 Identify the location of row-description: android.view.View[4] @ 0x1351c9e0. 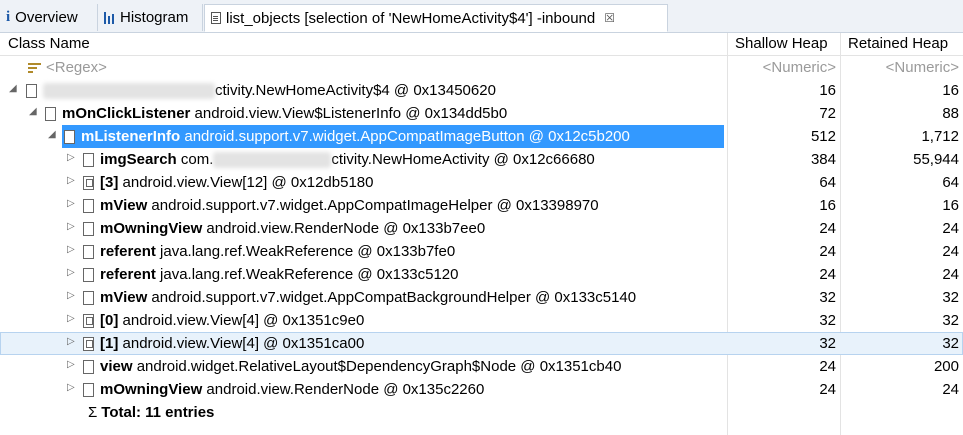
(243, 320).